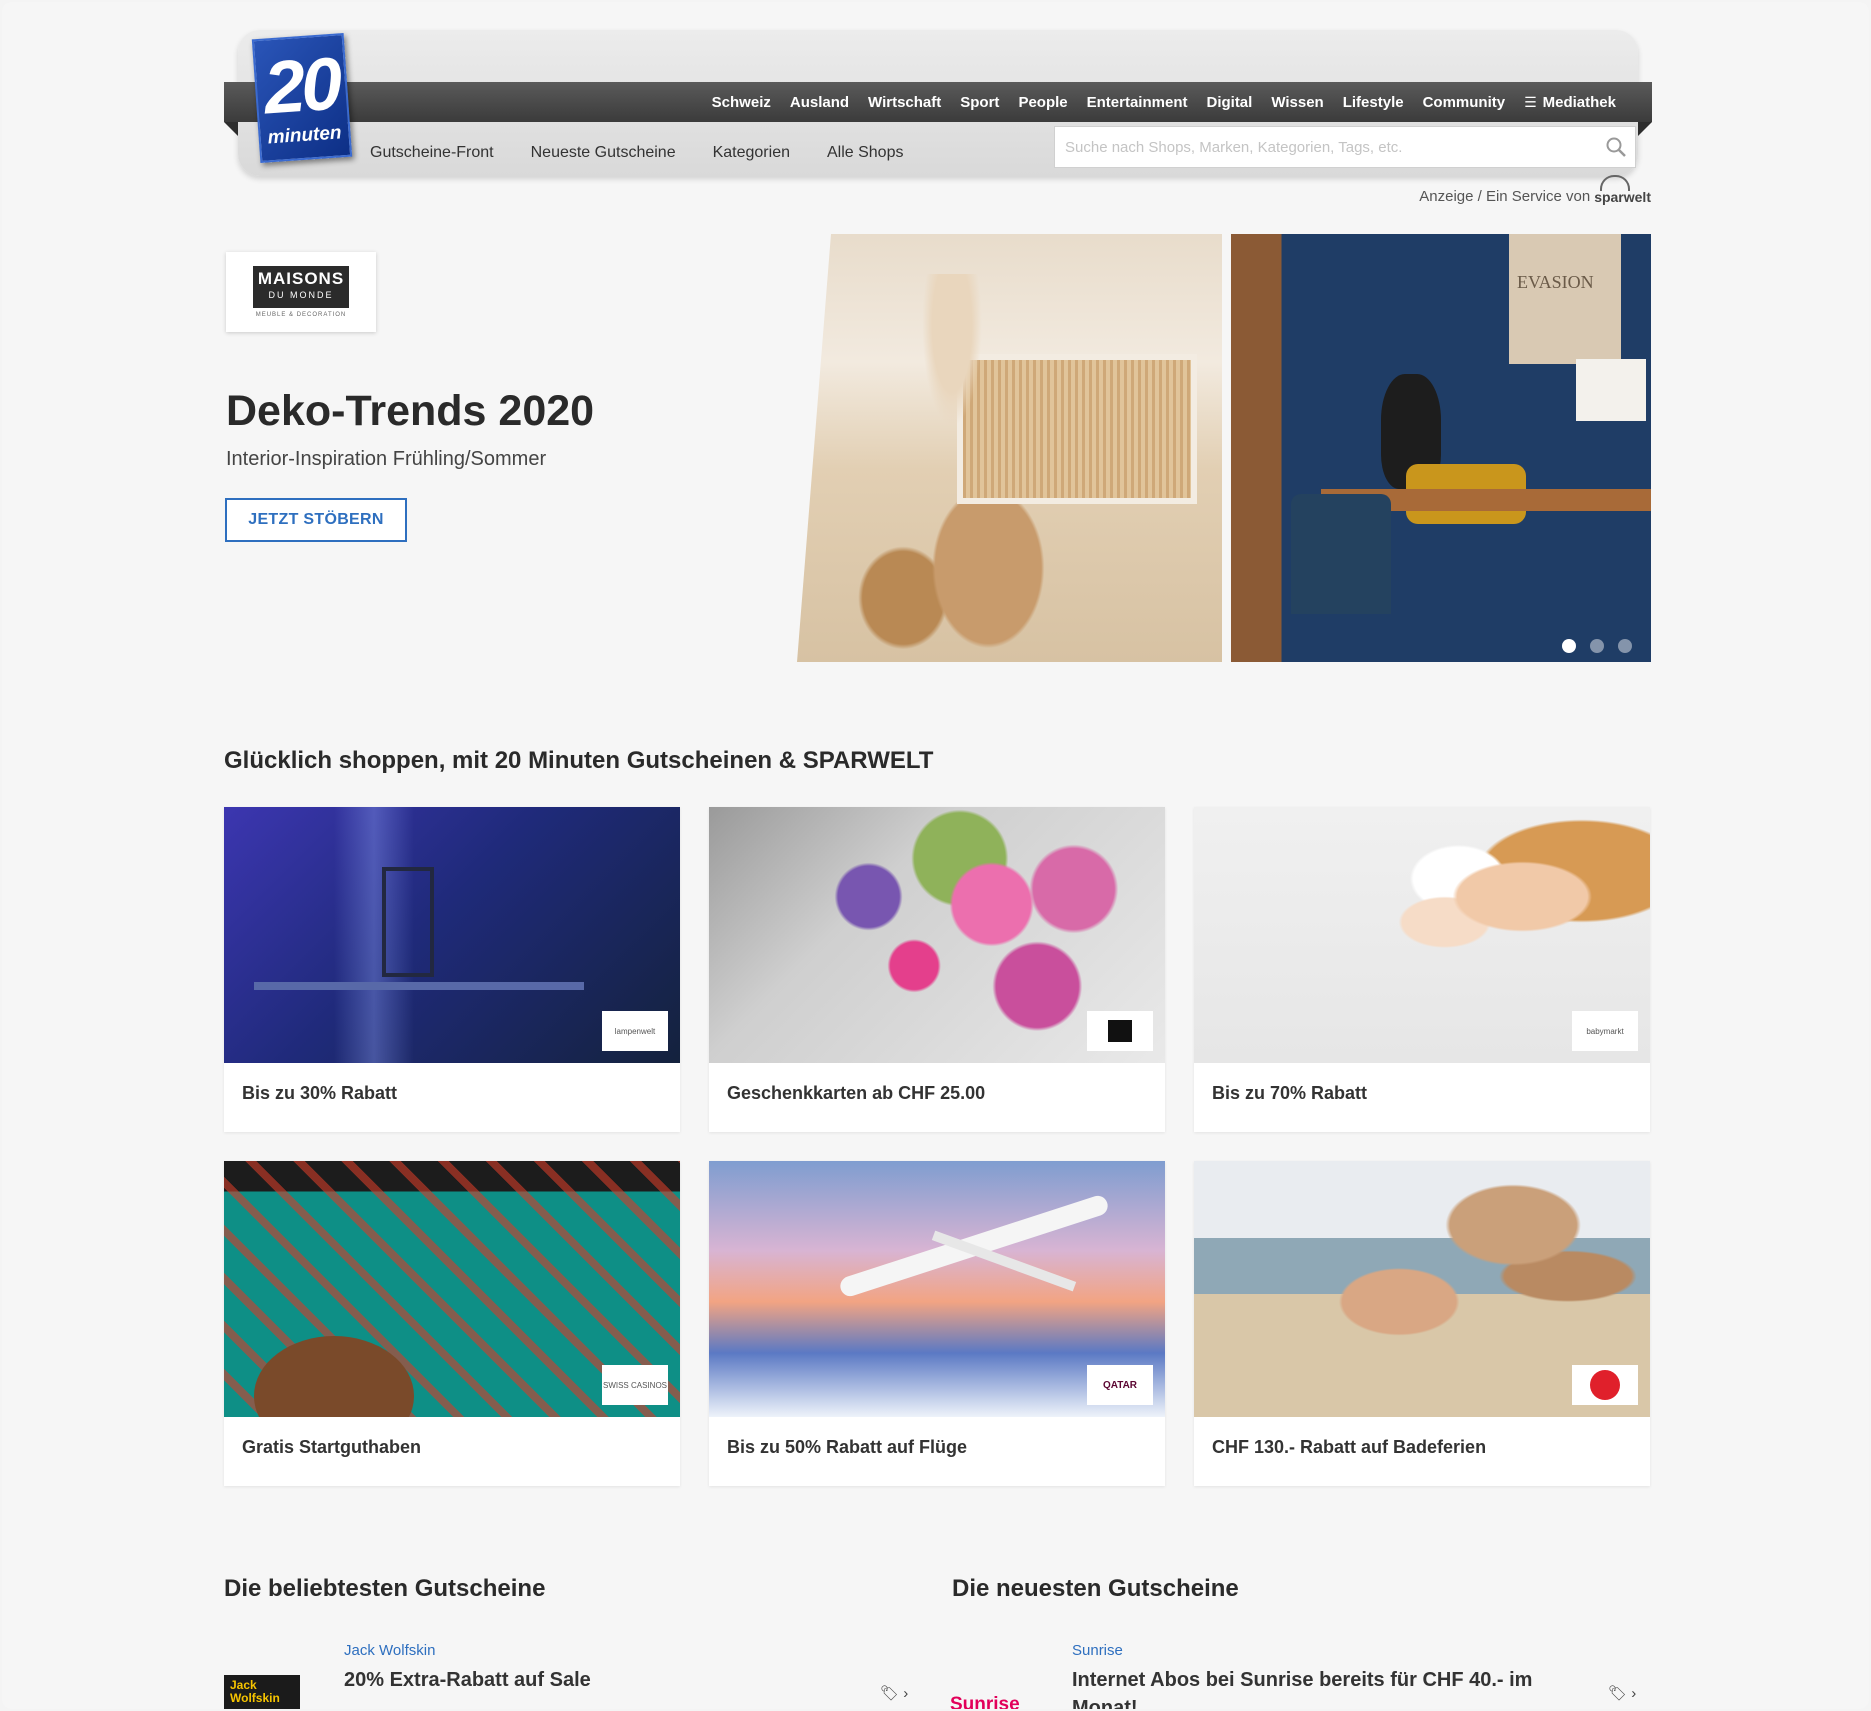 The height and width of the screenshot is (1711, 1871). I want to click on jack-wolfskin-logo: Jack Wolfskin, so click(262, 1692).